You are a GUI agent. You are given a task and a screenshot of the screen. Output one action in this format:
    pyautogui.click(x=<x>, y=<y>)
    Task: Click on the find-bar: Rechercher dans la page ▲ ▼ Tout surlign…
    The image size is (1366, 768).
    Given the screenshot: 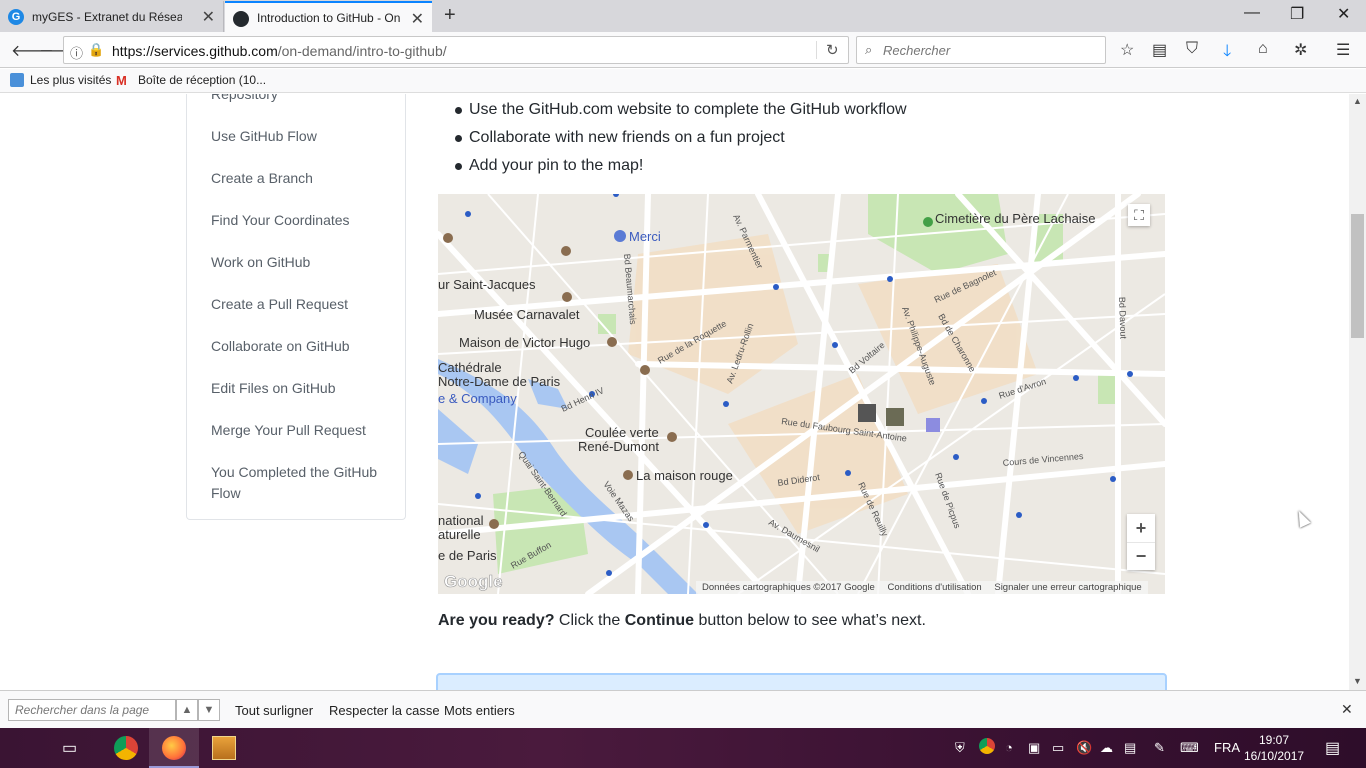 What is the action you would take?
    pyautogui.click(x=683, y=709)
    